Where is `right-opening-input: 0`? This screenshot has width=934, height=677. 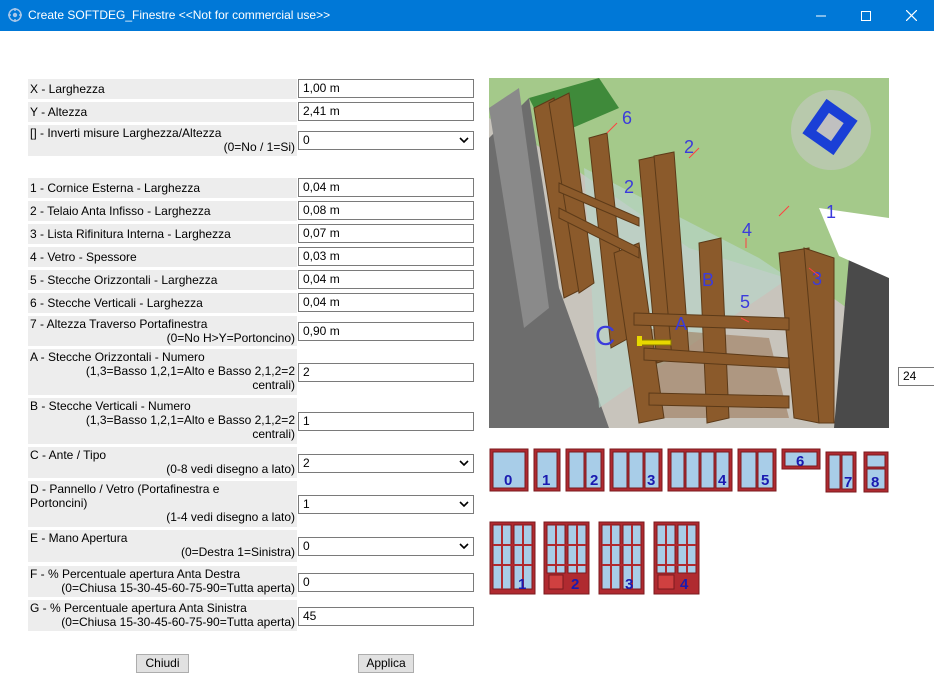
right-opening-input: 0 is located at coordinates (386, 582).